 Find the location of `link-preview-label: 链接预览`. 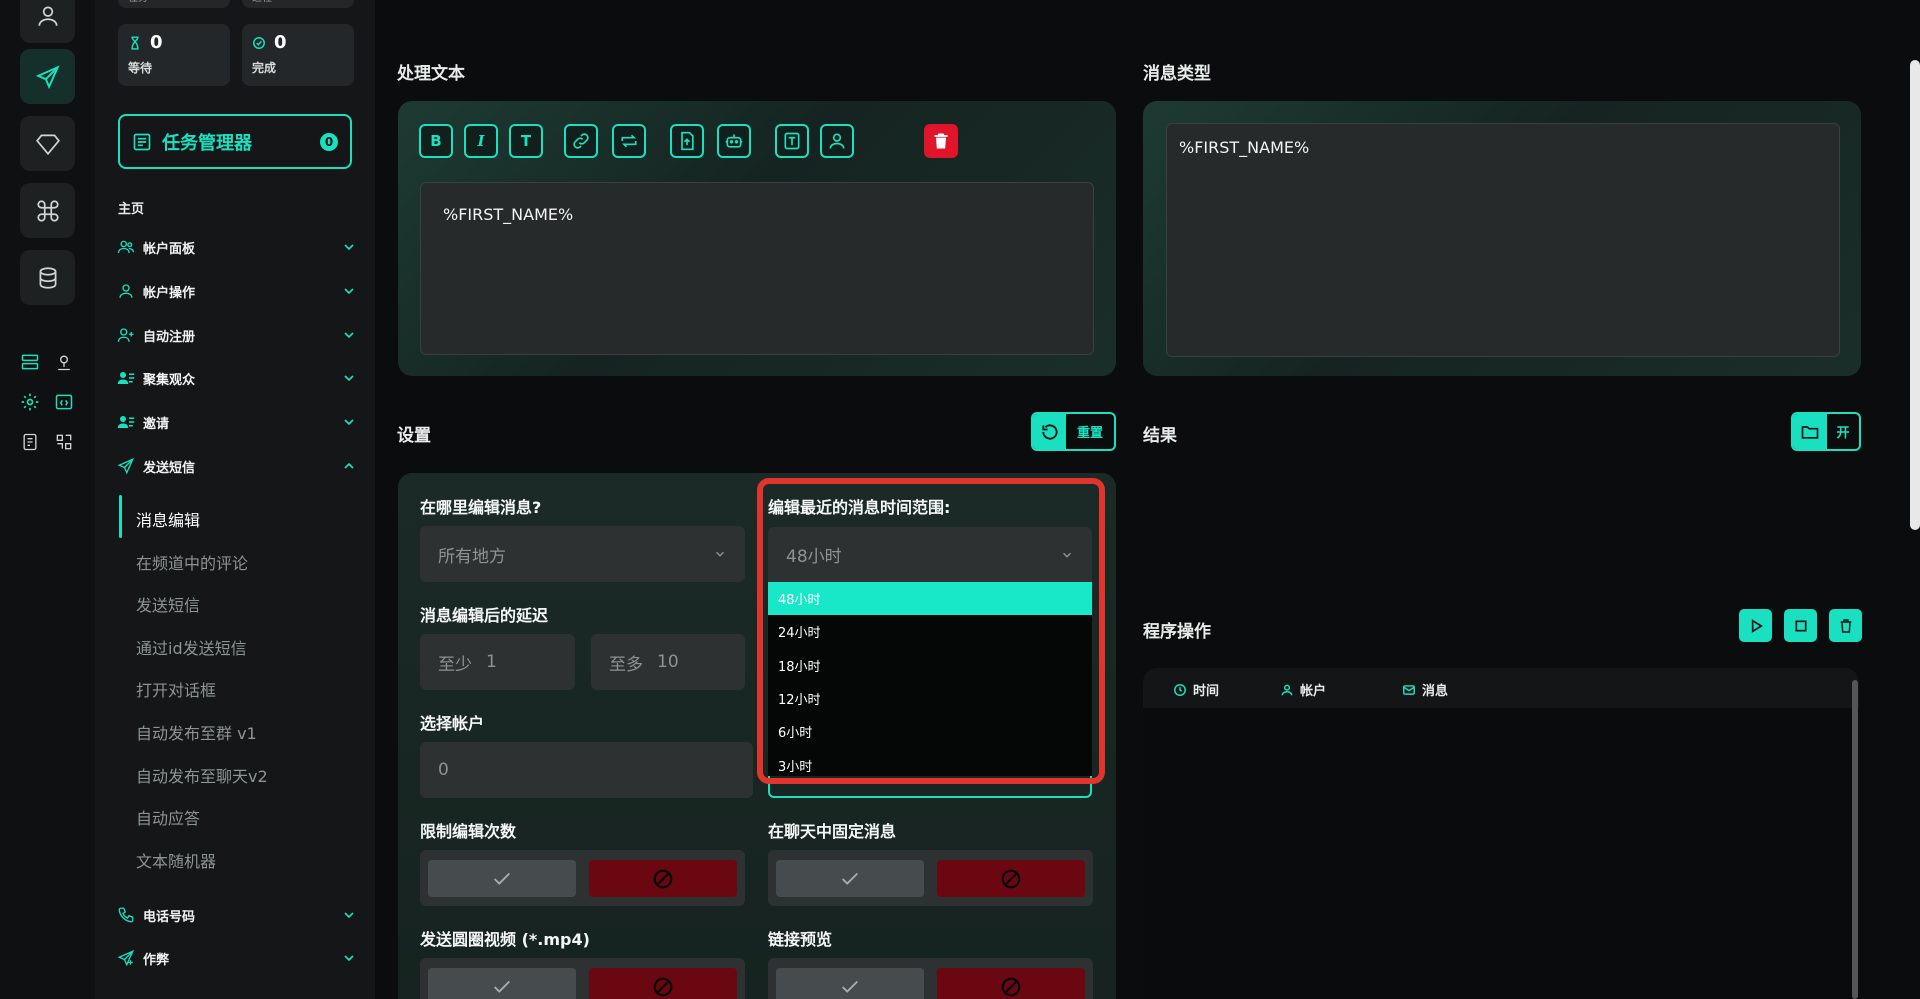

link-preview-label: 链接预览 is located at coordinates (800, 939).